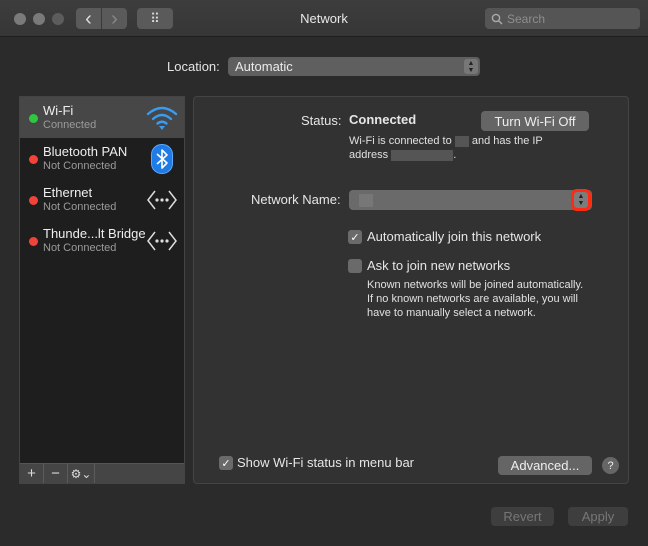 Image resolution: width=648 pixels, height=546 pixels. I want to click on status-label: Status:, so click(321, 120).